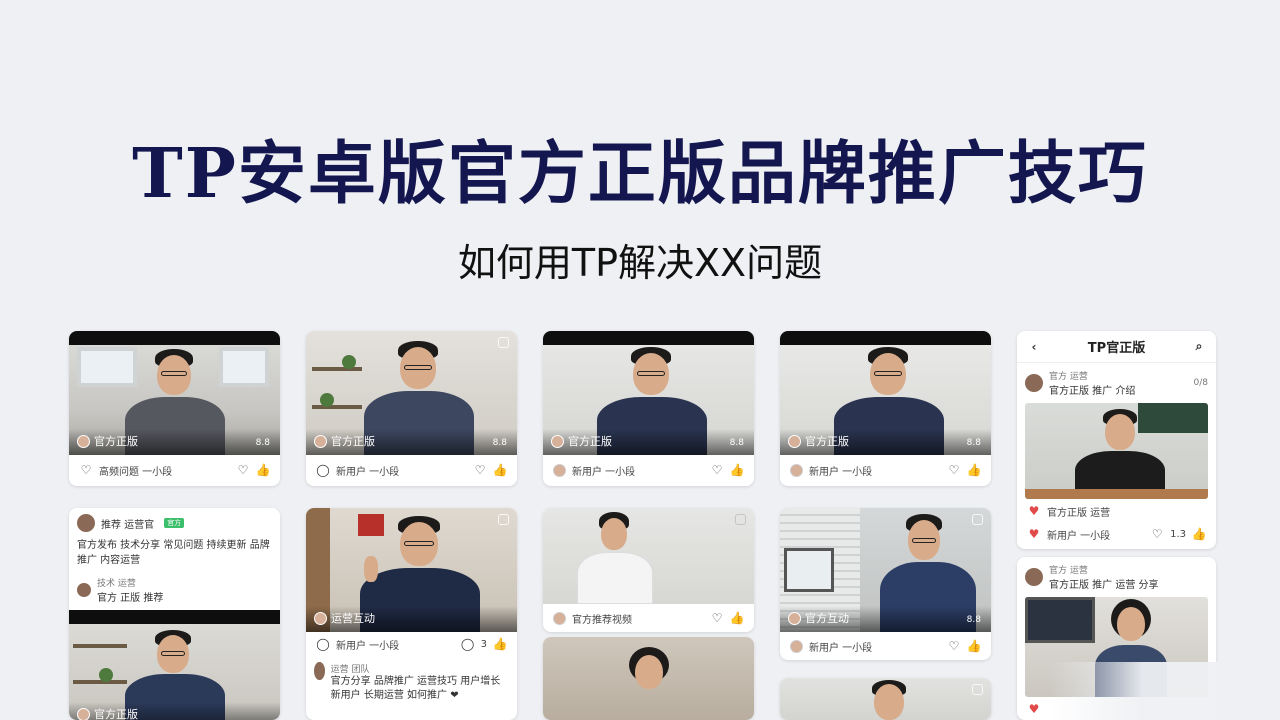  Describe the element at coordinates (1165, 691) in the screenshot. I see `watermark-fade` at that location.